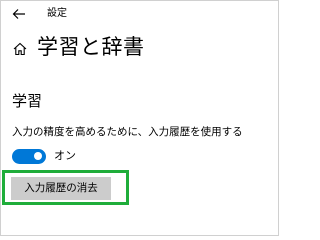 The image size is (320, 240). Describe the element at coordinates (127, 132) in the screenshot. I see `setting-description: 入力の精度を高めるために、入力履歴を使用する` at that location.